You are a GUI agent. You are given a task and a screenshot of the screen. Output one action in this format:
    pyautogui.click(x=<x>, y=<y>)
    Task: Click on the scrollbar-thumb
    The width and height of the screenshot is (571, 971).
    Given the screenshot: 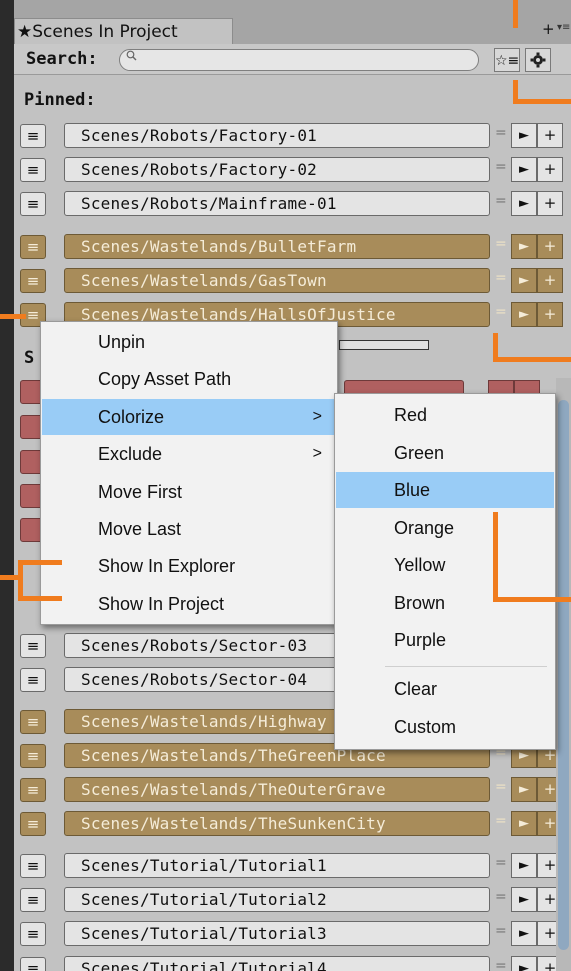 What is the action you would take?
    pyautogui.click(x=563, y=675)
    